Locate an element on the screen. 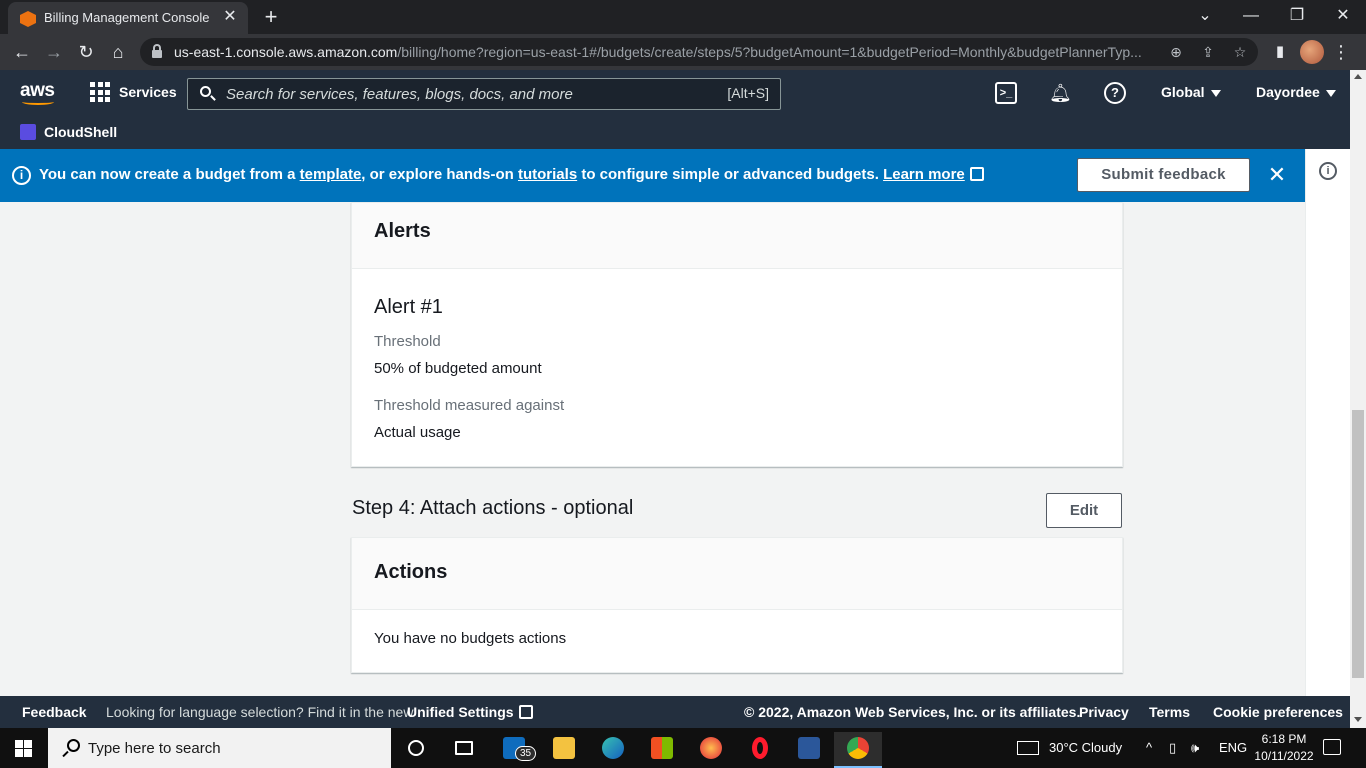 The height and width of the screenshot is (768, 1366). task-view-icon is located at coordinates (464, 750).